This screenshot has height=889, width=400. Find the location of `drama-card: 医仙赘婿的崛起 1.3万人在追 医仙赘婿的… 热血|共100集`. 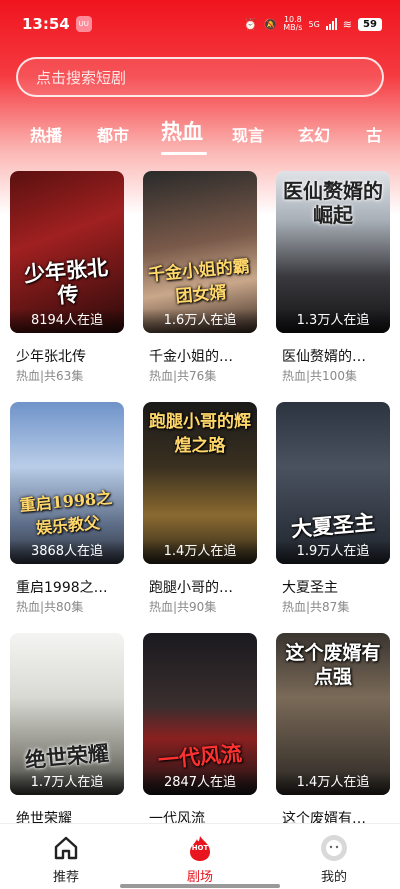

drama-card: 医仙赘婿的崛起 1.3万人在追 医仙赘婿的… 热血|共100集 is located at coordinates (333, 280).